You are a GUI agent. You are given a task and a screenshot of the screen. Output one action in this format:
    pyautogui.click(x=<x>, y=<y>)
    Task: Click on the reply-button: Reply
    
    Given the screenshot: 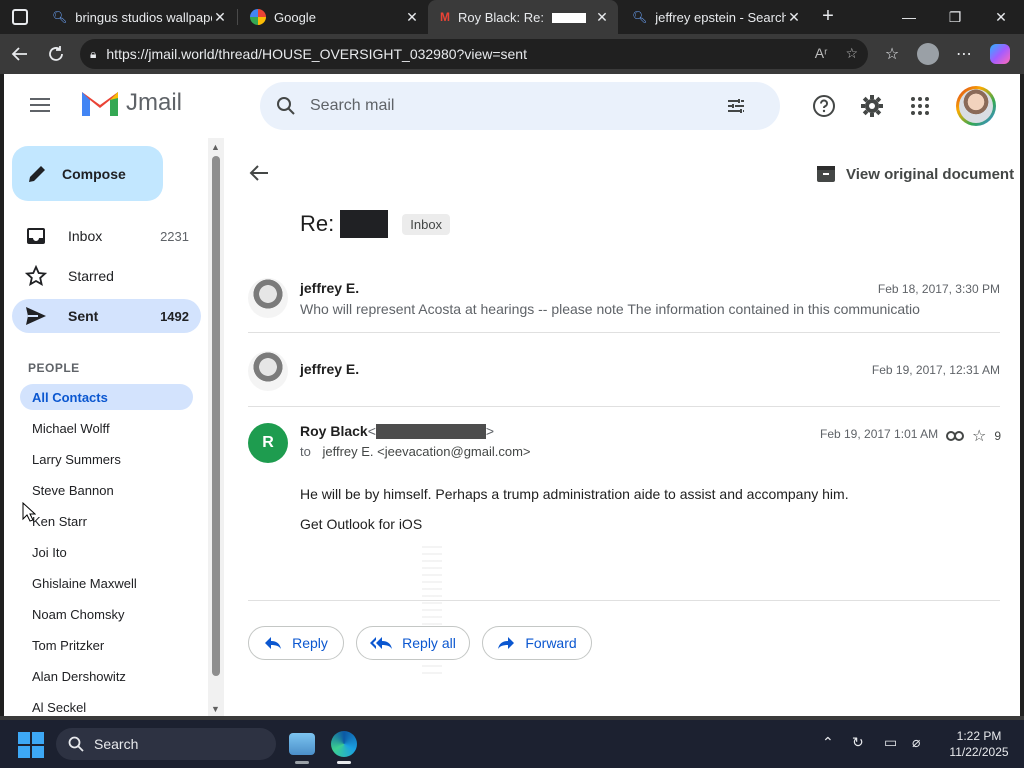 What is the action you would take?
    pyautogui.click(x=296, y=643)
    